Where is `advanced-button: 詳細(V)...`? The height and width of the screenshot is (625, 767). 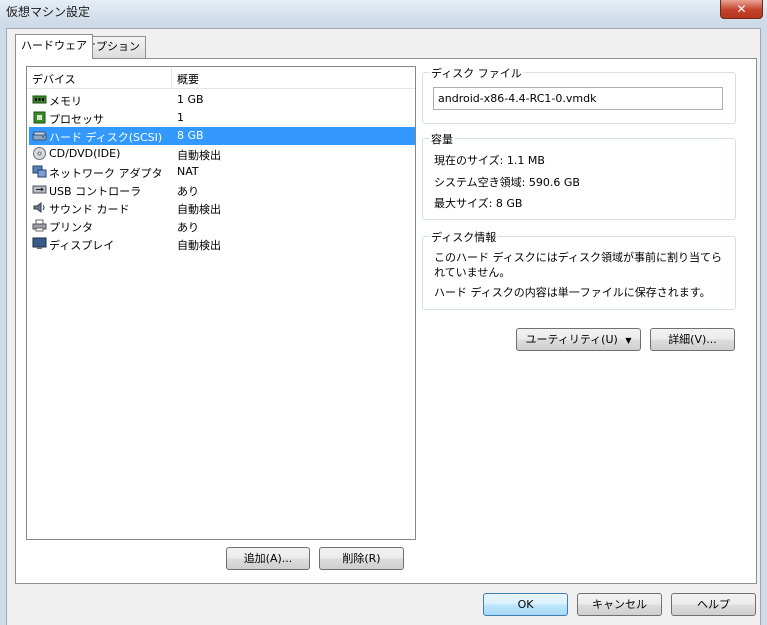 advanced-button: 詳細(V)... is located at coordinates (692, 339).